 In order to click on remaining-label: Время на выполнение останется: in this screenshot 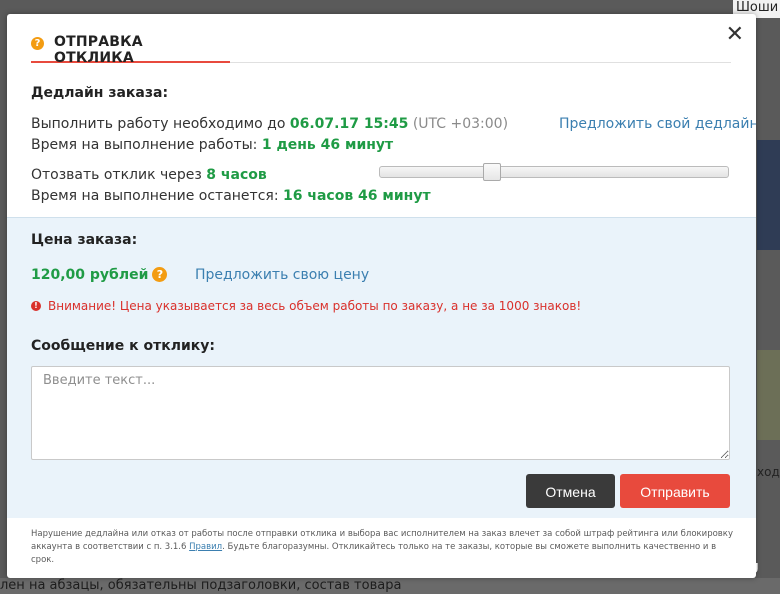, I will do `click(155, 196)`.